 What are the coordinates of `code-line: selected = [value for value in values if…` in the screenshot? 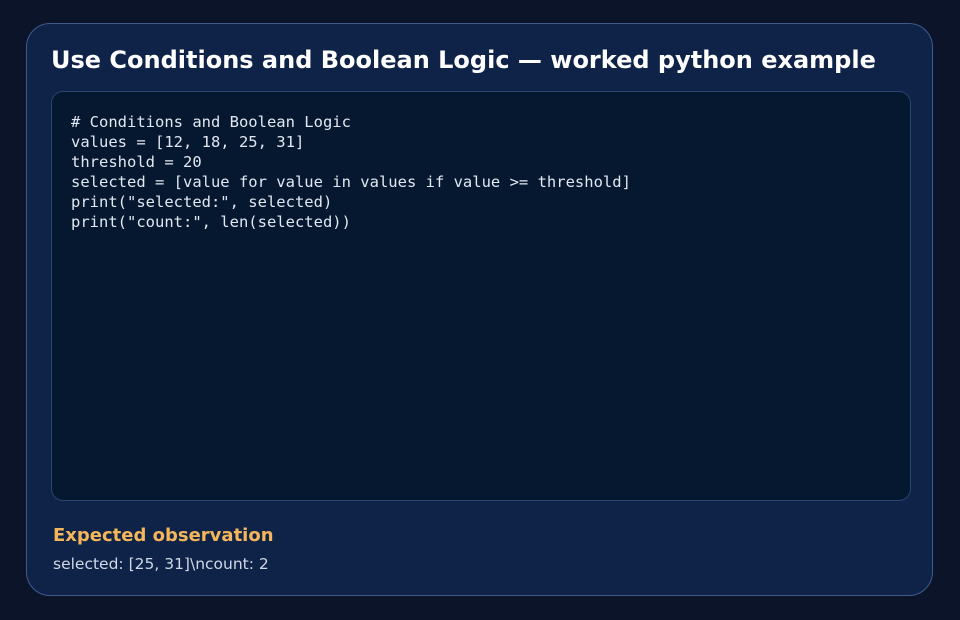 It's located at (351, 182).